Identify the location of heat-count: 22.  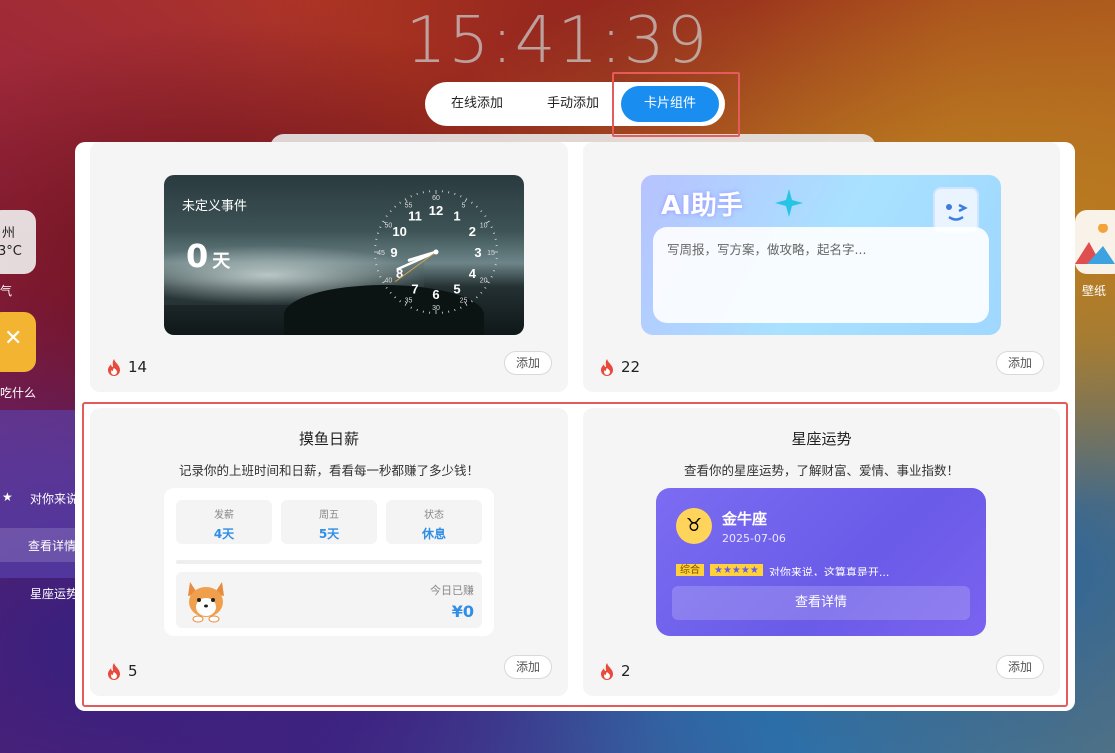
(631, 367).